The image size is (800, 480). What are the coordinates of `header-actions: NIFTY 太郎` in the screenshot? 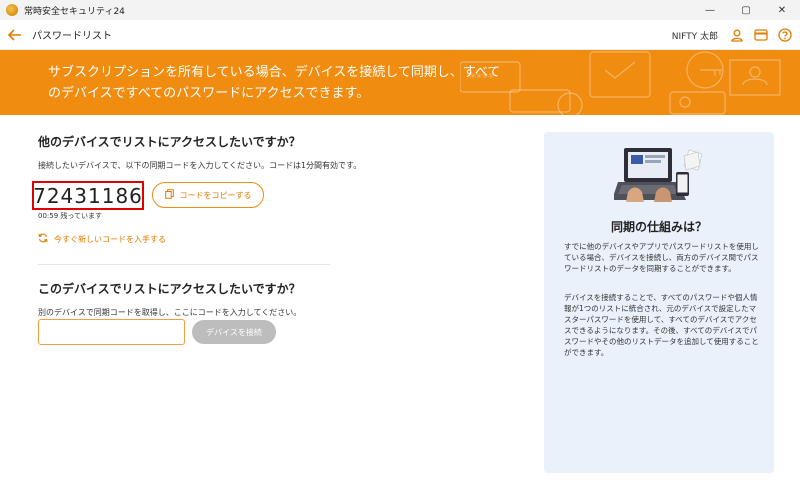 It's located at (732, 35).